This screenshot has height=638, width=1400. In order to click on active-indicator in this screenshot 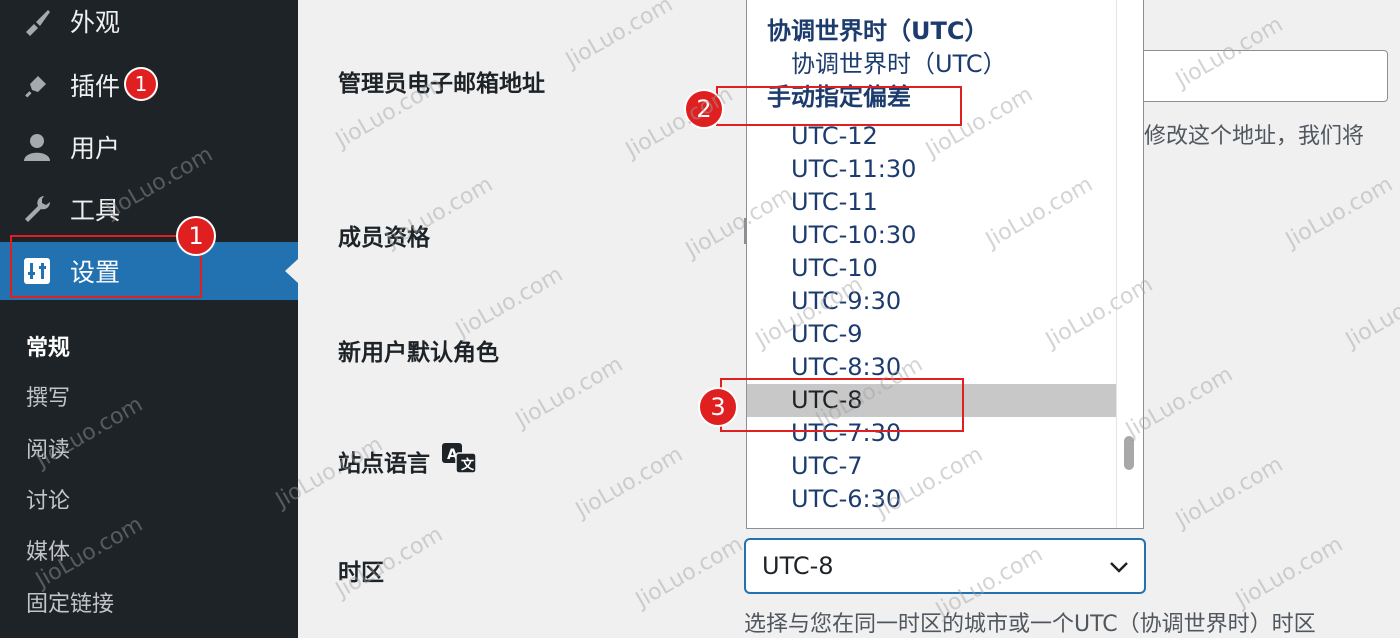, I will do `click(291, 271)`.